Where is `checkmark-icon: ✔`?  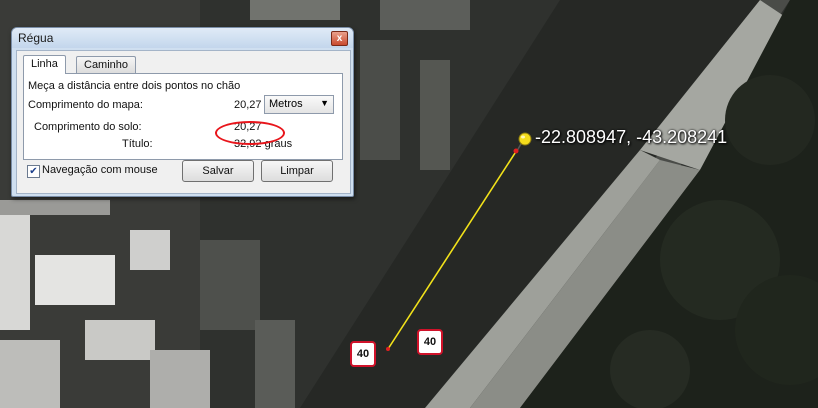 checkmark-icon: ✔ is located at coordinates (33, 171).